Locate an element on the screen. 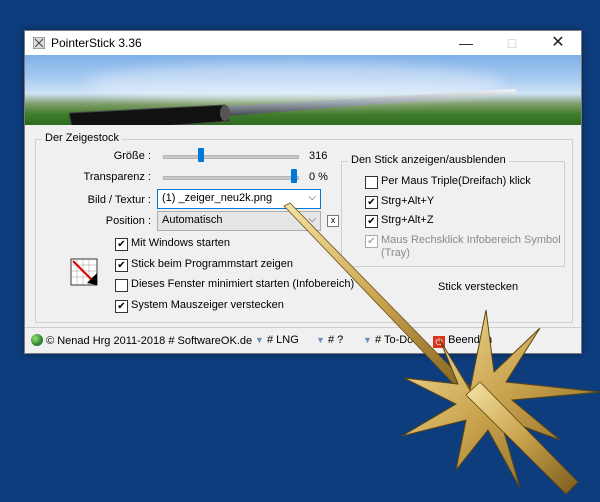 Image resolution: width=600 pixels, height=502 pixels. option-label: Strg+Alt+Y is located at coordinates (408, 201).